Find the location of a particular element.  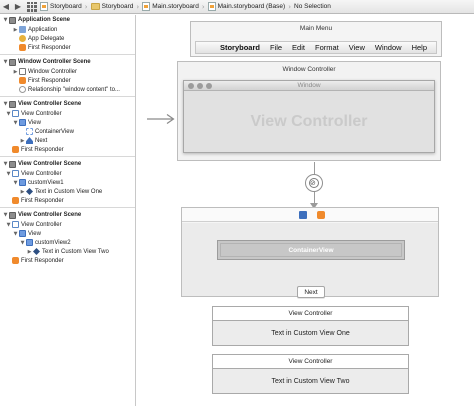

view-controller-scene: ContainerView Next is located at coordinates (310, 252).